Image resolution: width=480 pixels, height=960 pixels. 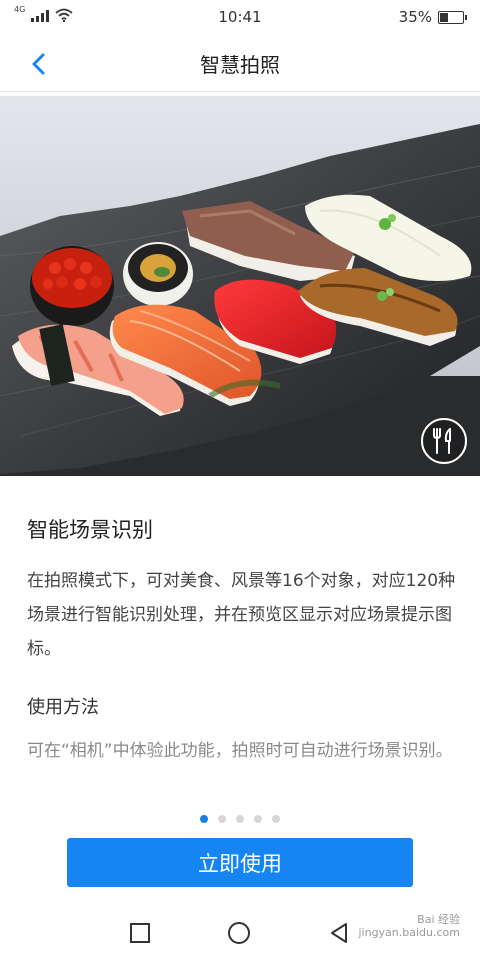 I want to click on fork-knife-icon, so click(x=442, y=441).